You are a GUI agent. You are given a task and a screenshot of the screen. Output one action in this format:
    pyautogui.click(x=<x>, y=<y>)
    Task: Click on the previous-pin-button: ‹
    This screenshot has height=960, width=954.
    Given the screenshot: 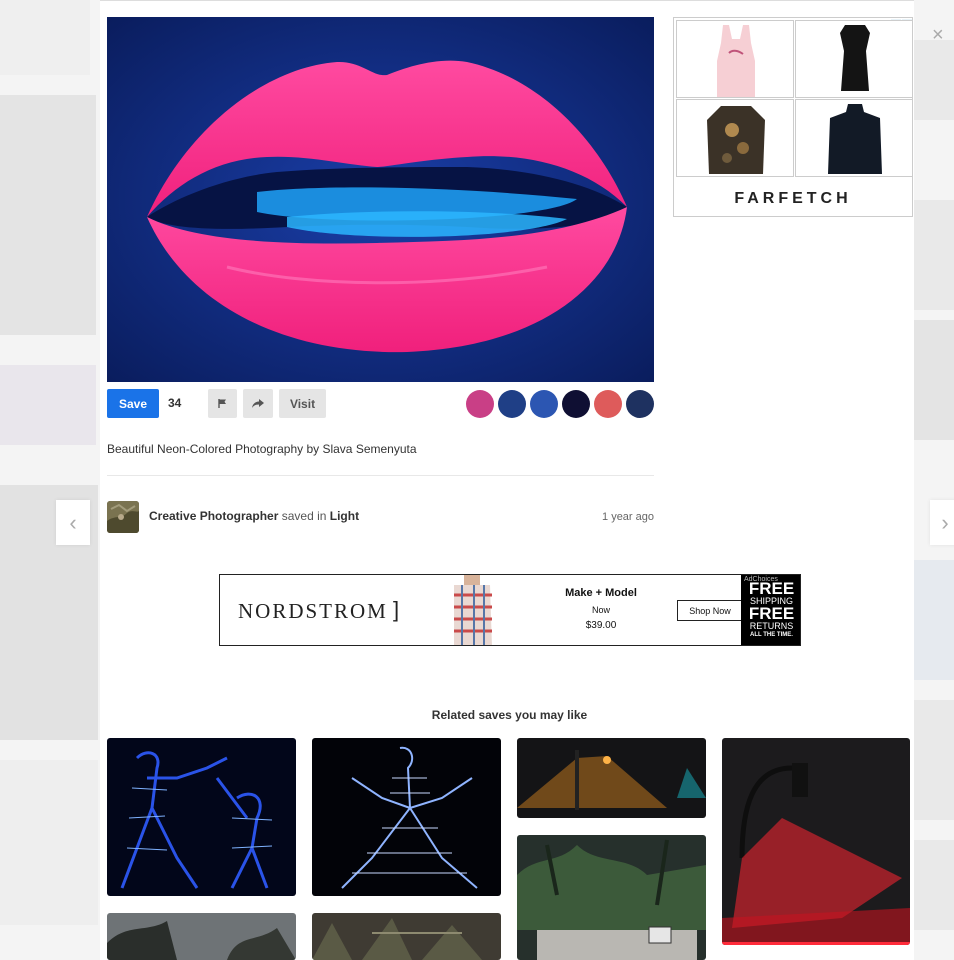 What is the action you would take?
    pyautogui.click(x=73, y=522)
    